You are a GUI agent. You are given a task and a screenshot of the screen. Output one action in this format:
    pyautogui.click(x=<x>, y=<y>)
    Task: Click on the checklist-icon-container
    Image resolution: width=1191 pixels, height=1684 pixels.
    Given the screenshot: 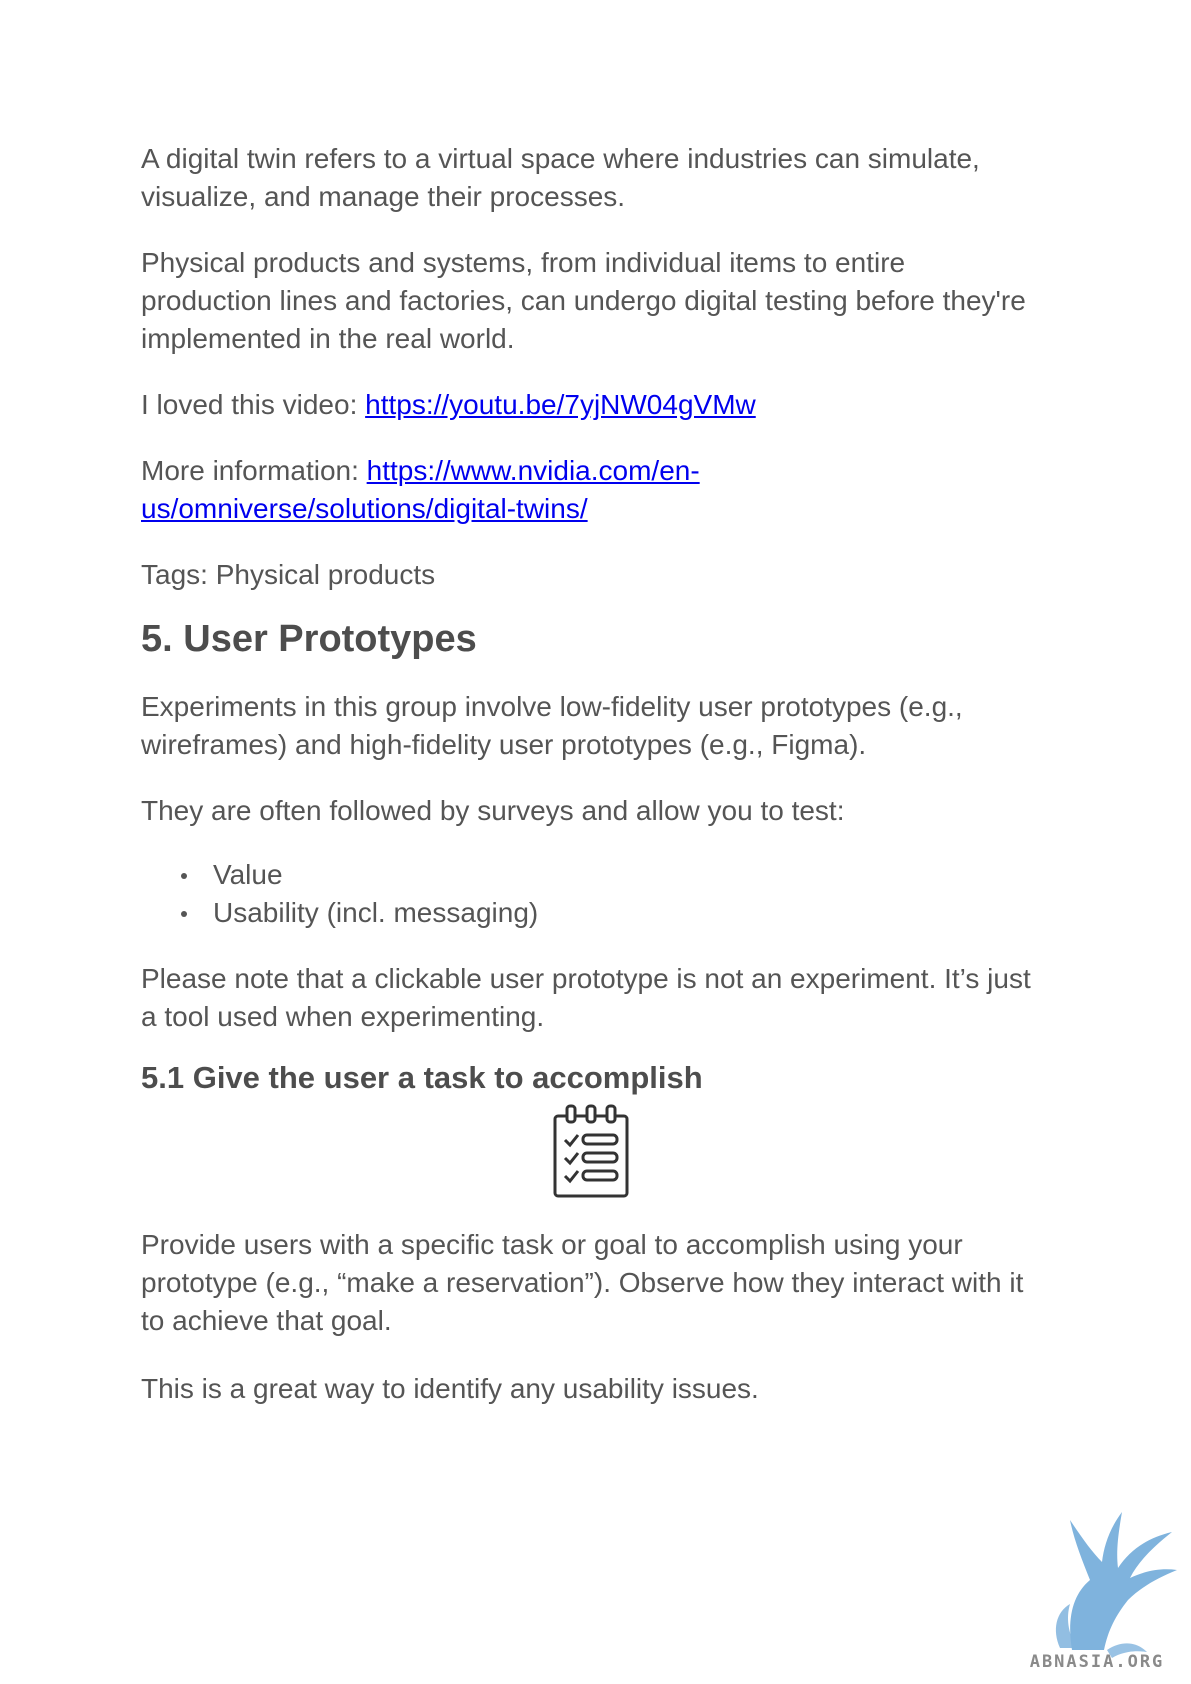 What is the action you would take?
    pyautogui.click(x=591, y=1158)
    